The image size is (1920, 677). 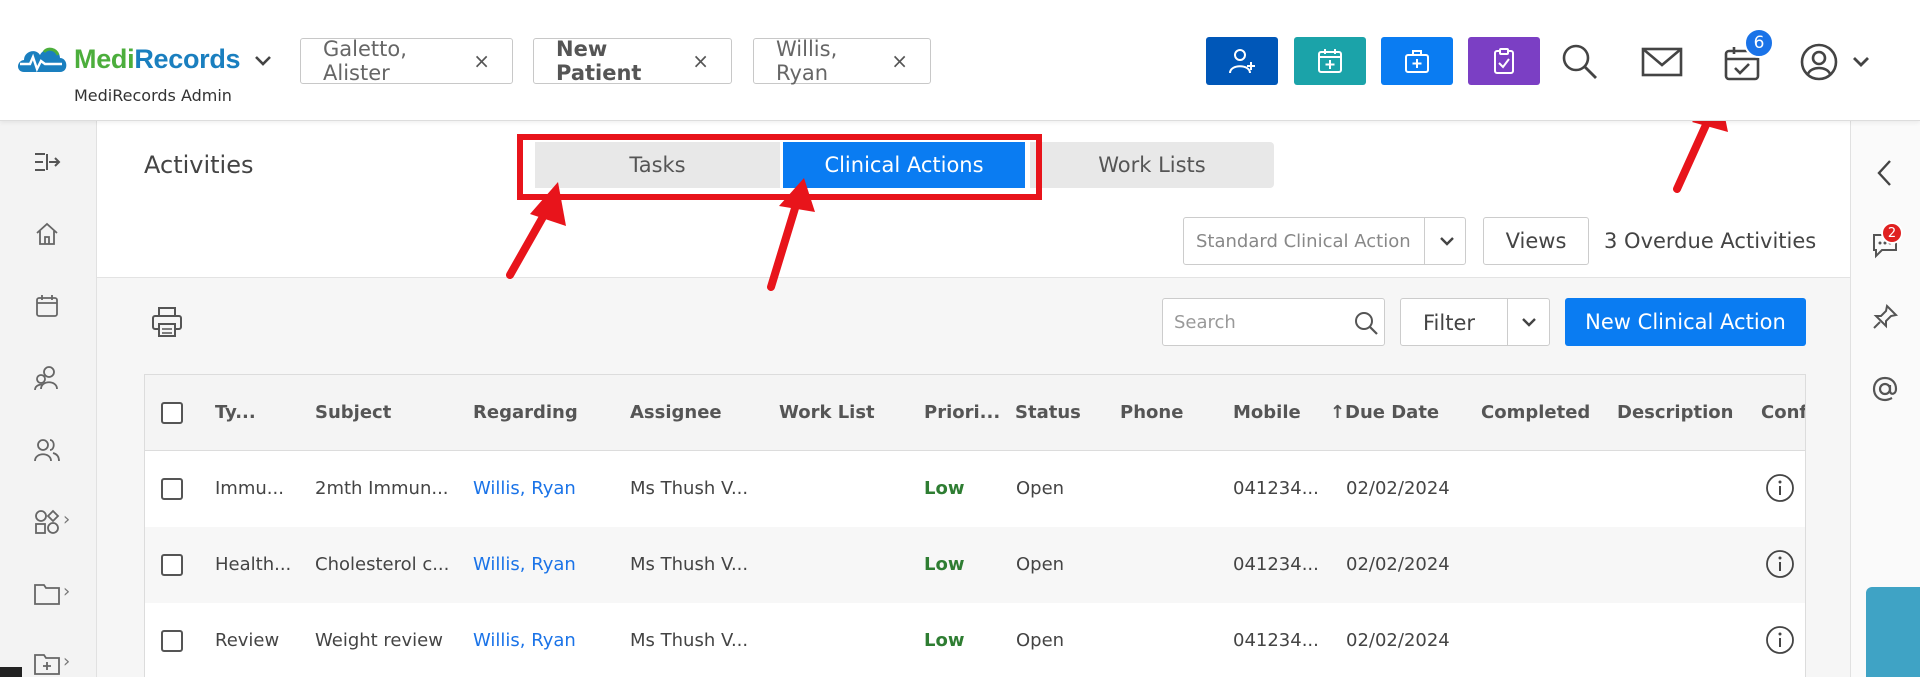 What do you see at coordinates (827, 412) in the screenshot?
I see `column-header-work-list: Work List` at bounding box center [827, 412].